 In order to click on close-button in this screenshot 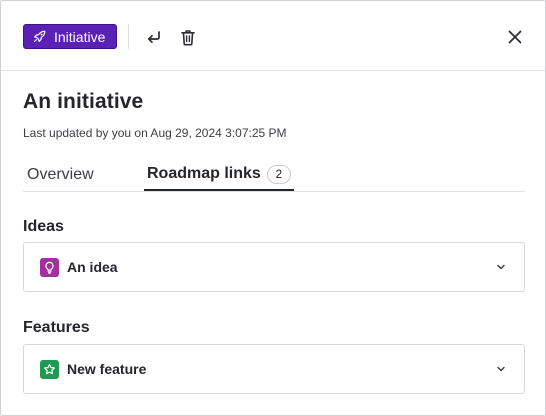, I will do `click(515, 37)`.